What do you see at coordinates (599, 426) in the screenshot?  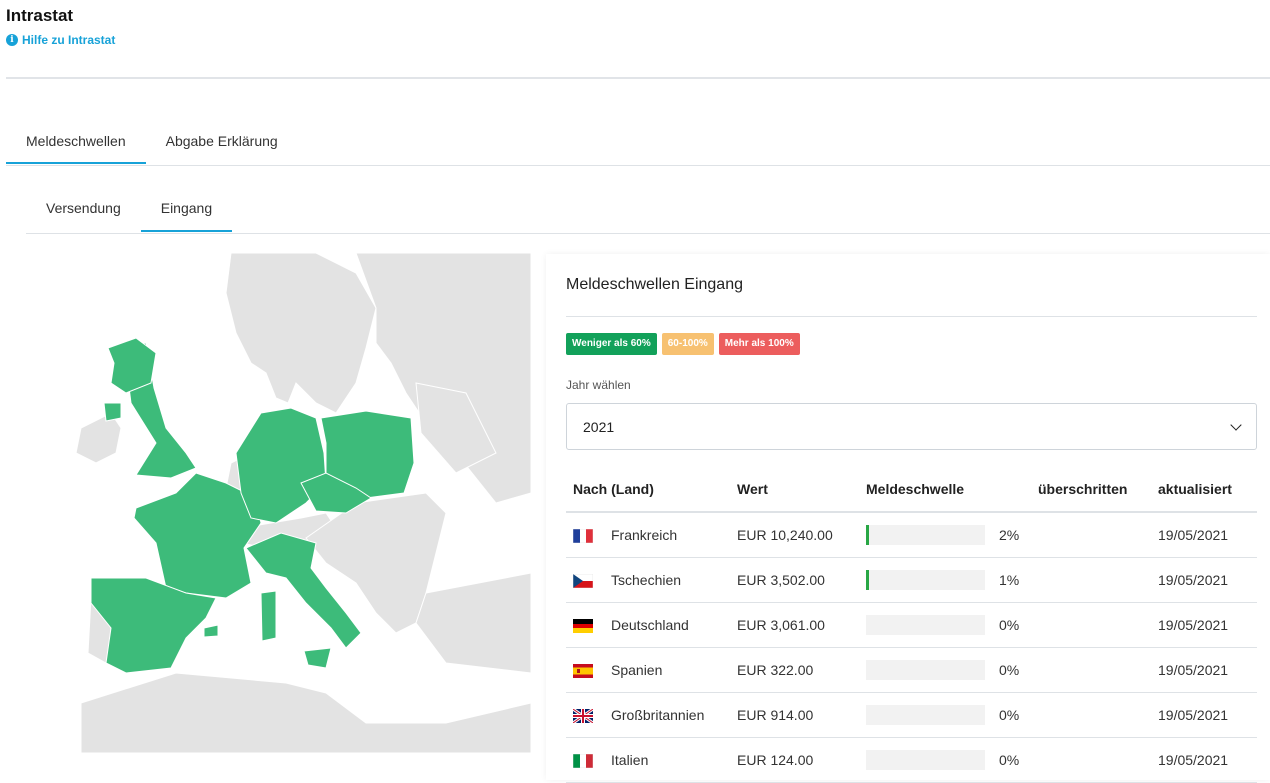 I see `year-select-value: 2021` at bounding box center [599, 426].